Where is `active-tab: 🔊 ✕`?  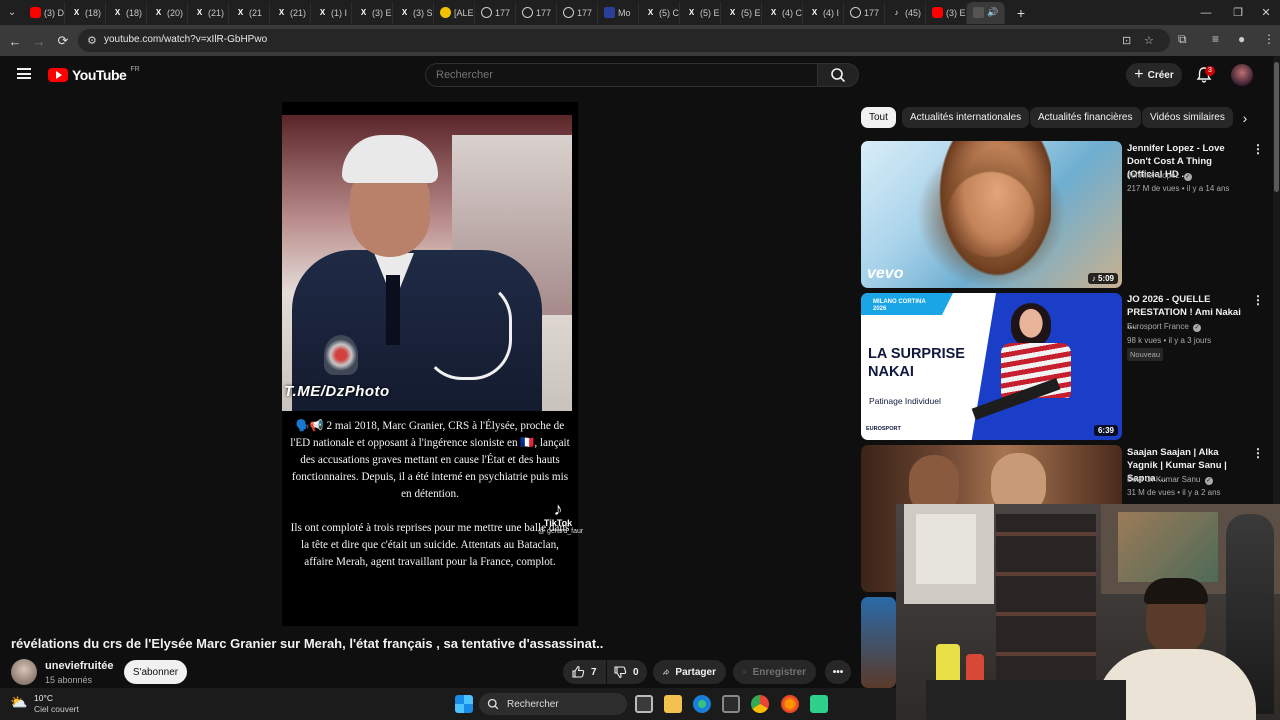 active-tab: 🔊 ✕ is located at coordinates (986, 12).